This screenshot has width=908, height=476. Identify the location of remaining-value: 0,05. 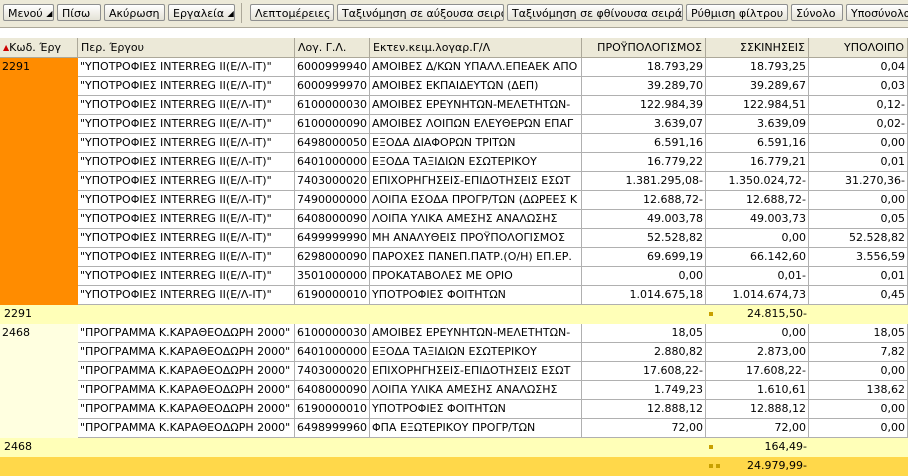
(858, 219).